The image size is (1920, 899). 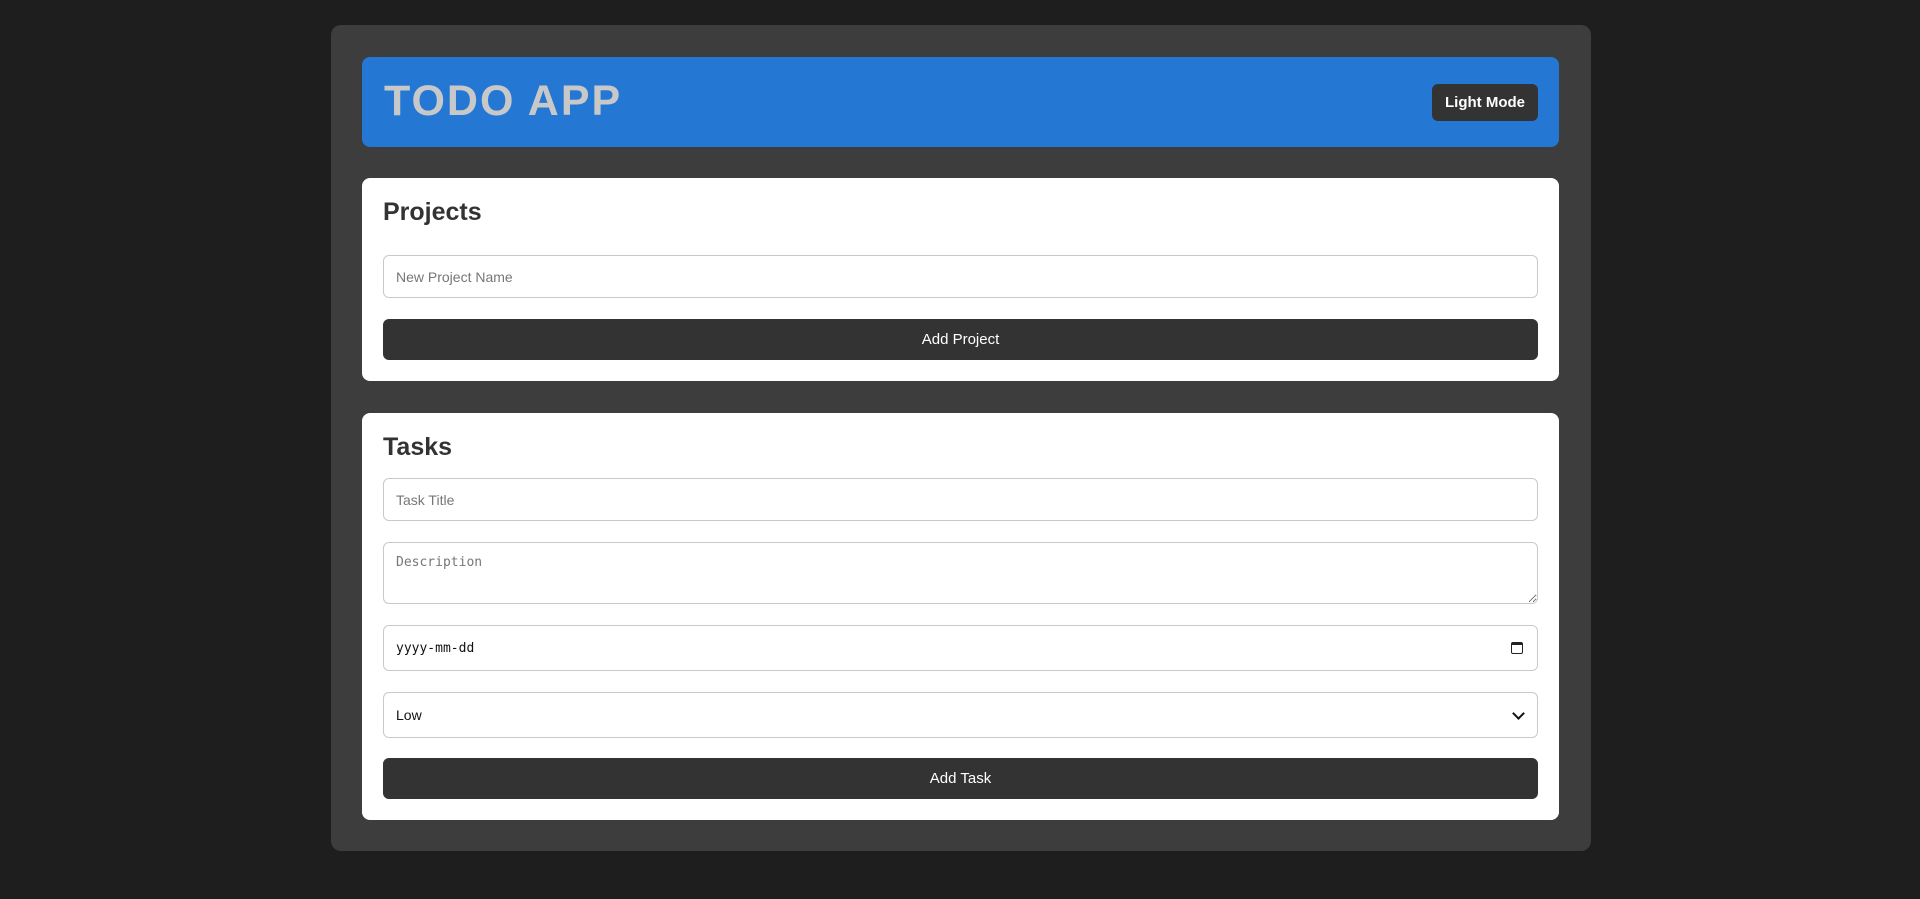 What do you see at coordinates (418, 447) in the screenshot?
I see `tasks-title: Tasks` at bounding box center [418, 447].